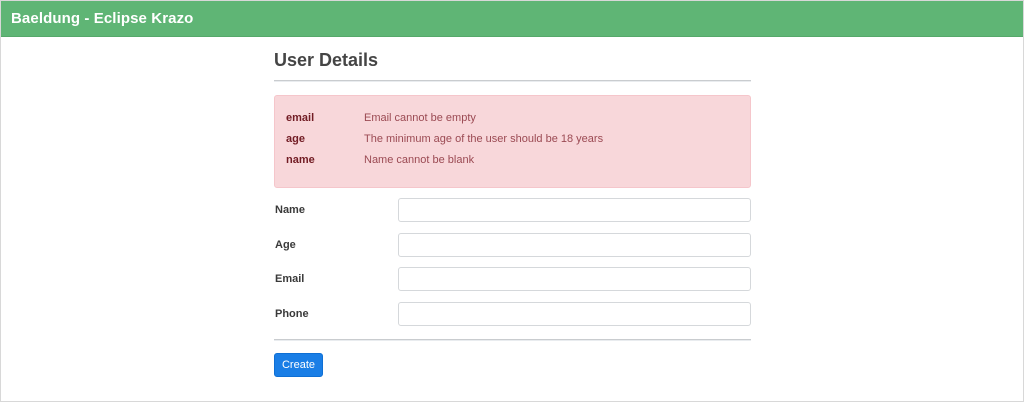 This screenshot has height=402, width=1024. What do you see at coordinates (295, 138) in the screenshot?
I see `error-field-name: age` at bounding box center [295, 138].